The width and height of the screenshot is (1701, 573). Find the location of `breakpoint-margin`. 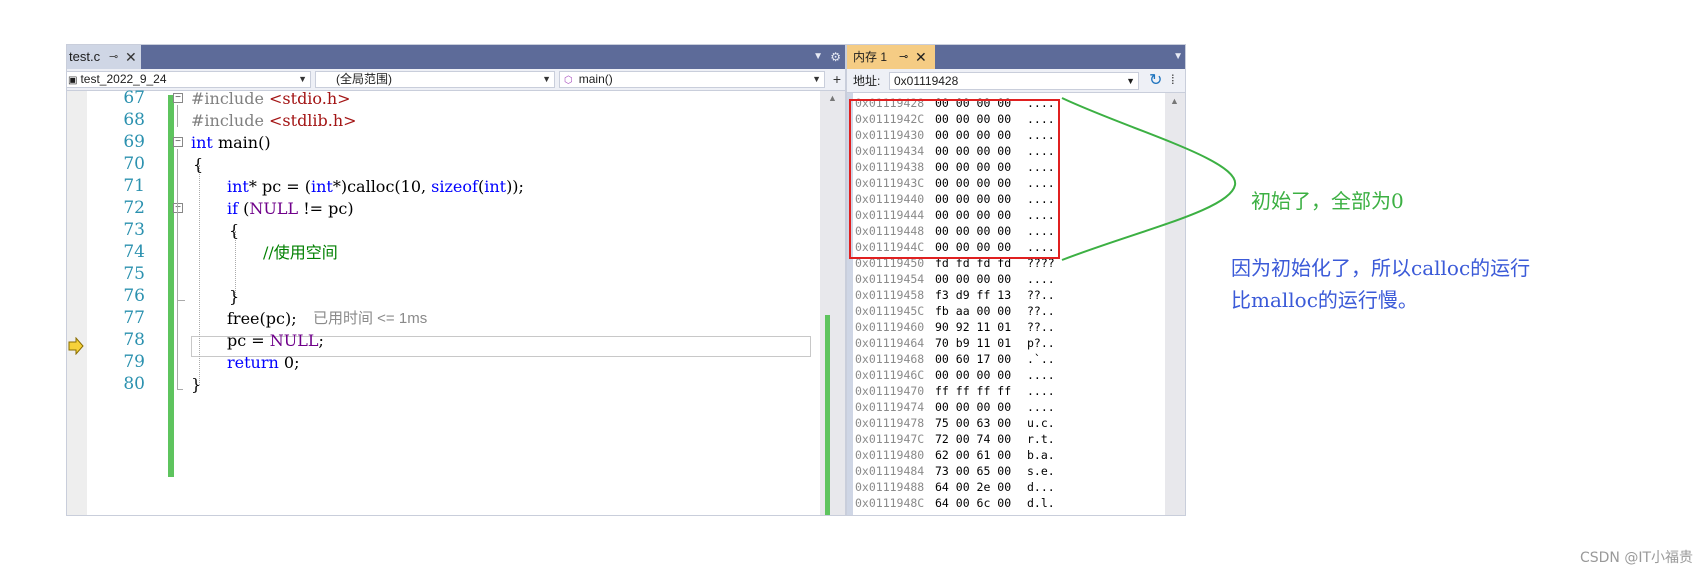

breakpoint-margin is located at coordinates (77, 303).